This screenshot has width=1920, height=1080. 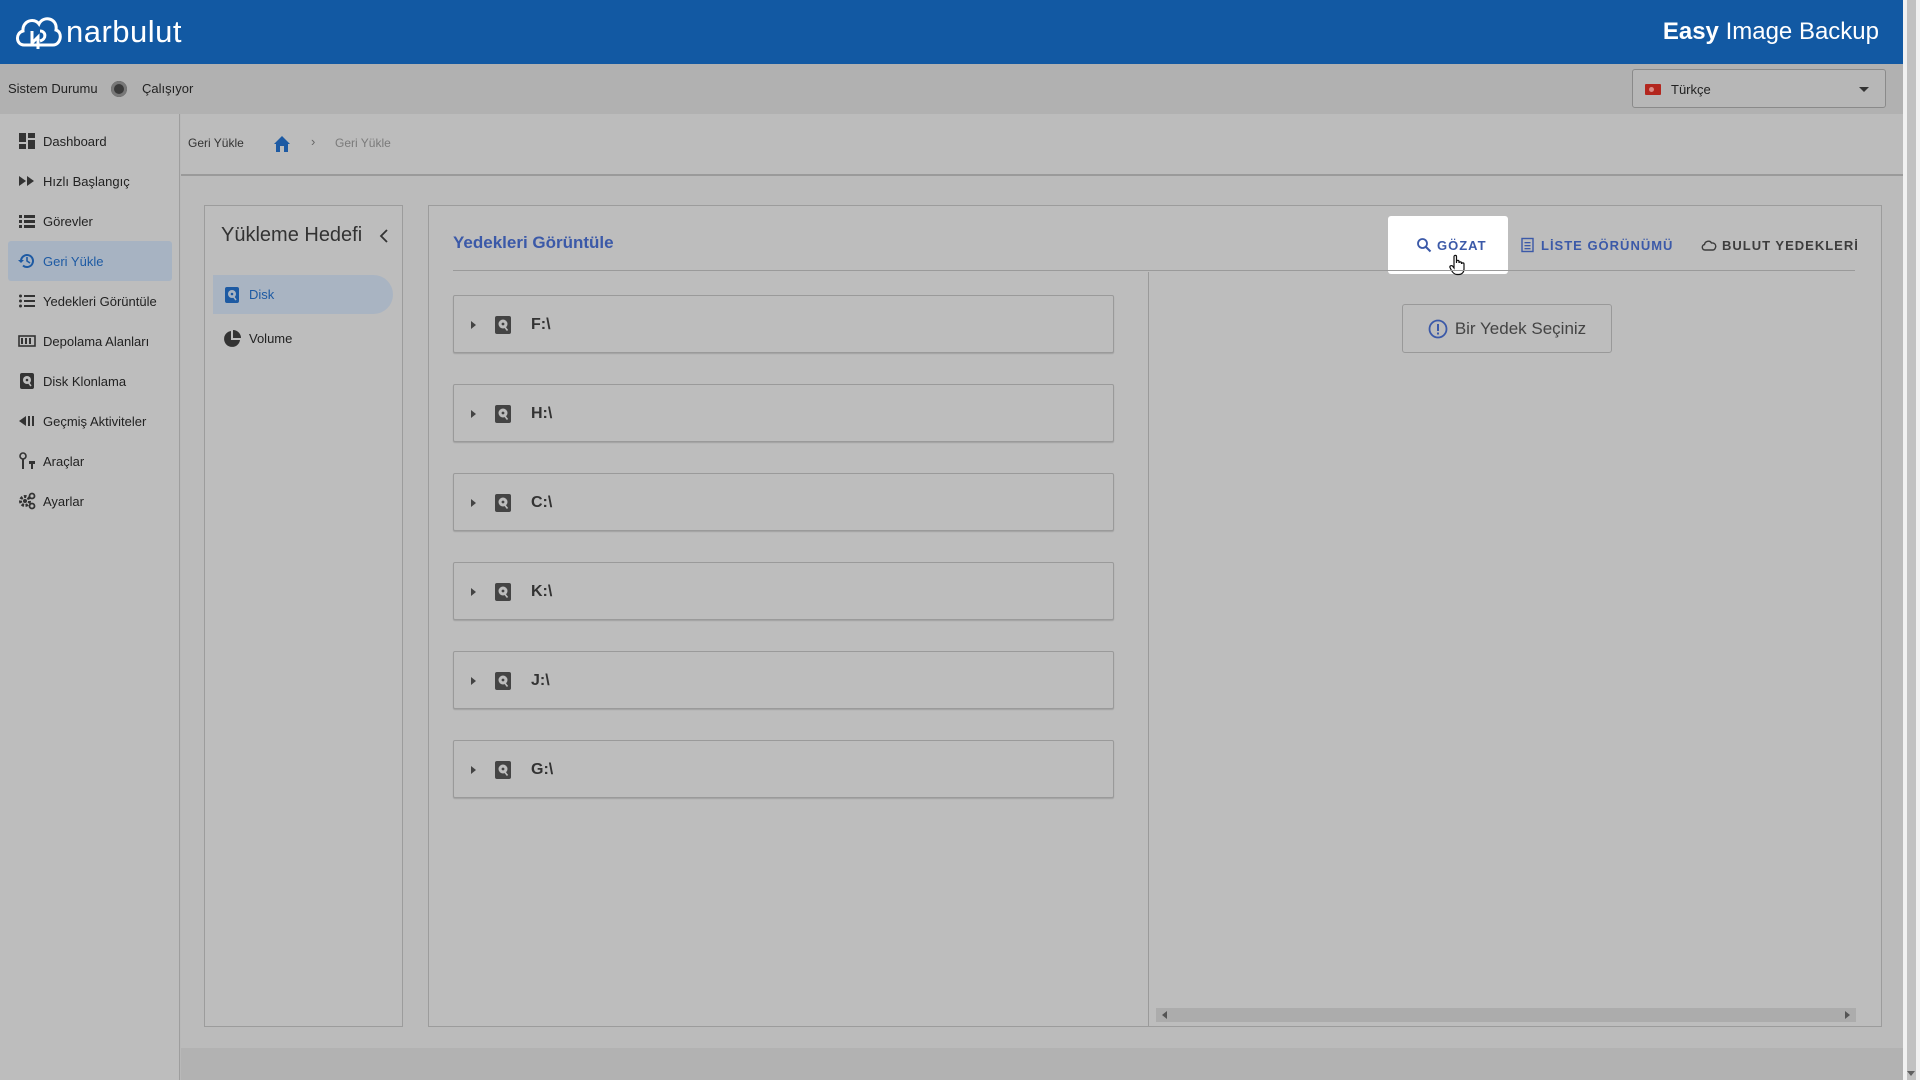 I want to click on target-item-disk: Disk, so click(x=303, y=294).